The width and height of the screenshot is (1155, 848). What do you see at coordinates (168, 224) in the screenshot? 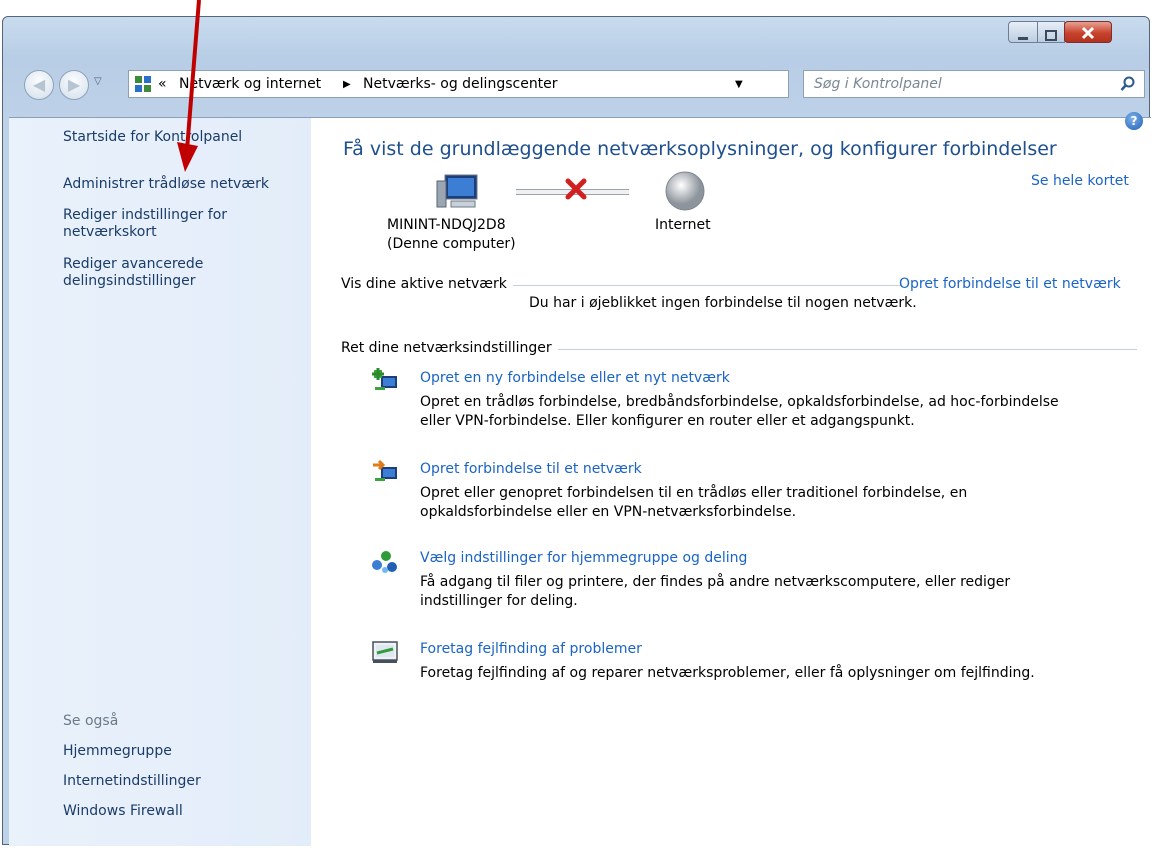
I see `sidebar-item-adapter-settings: Rediger indstillinger for netværkskort` at bounding box center [168, 224].